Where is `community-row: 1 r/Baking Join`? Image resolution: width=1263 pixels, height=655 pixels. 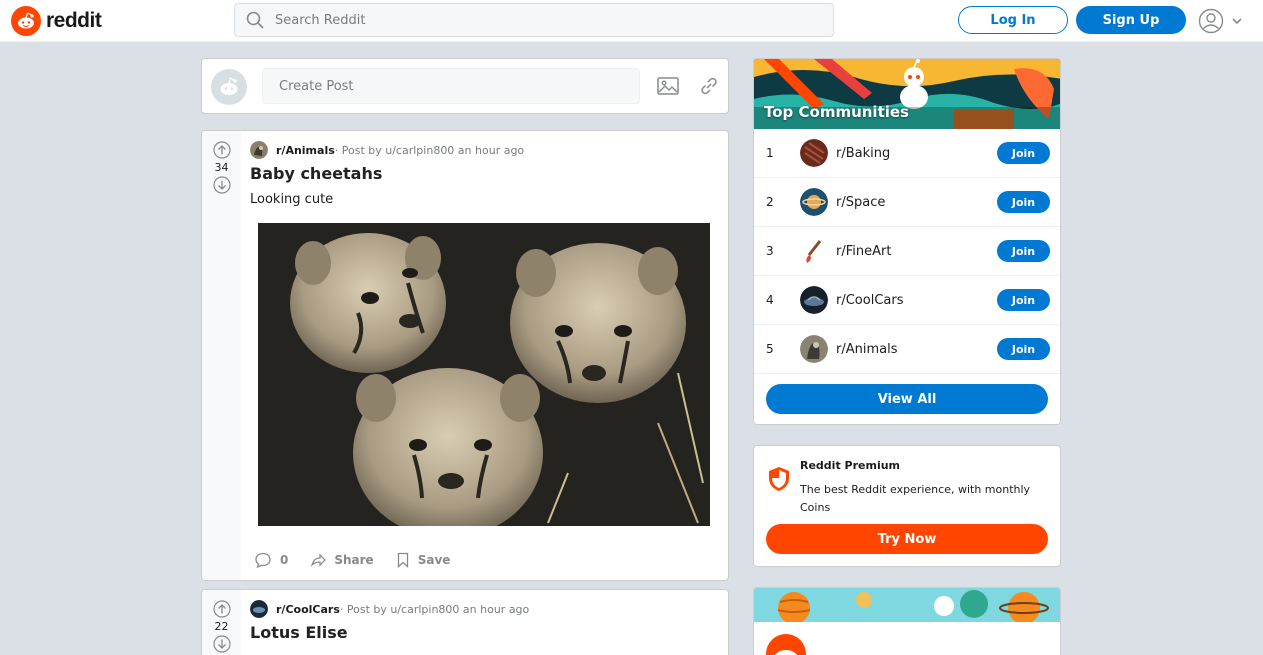
community-row: 1 r/Baking Join is located at coordinates (907, 153).